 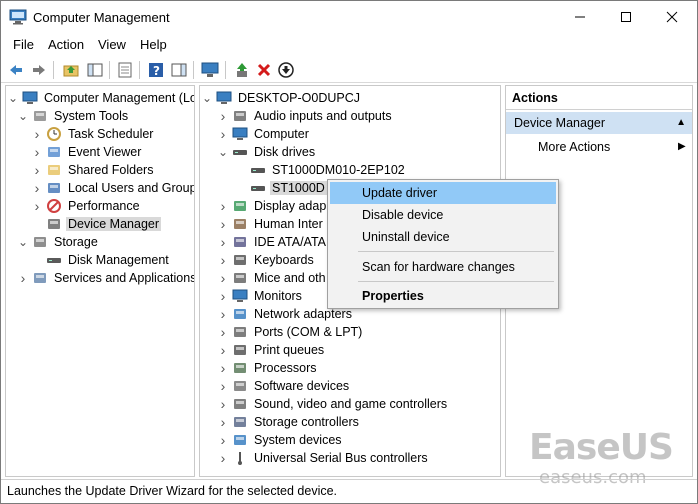 What do you see at coordinates (101, 98) in the screenshot?
I see `tree-item: ⌄ Computer Management (Local` at bounding box center [101, 98].